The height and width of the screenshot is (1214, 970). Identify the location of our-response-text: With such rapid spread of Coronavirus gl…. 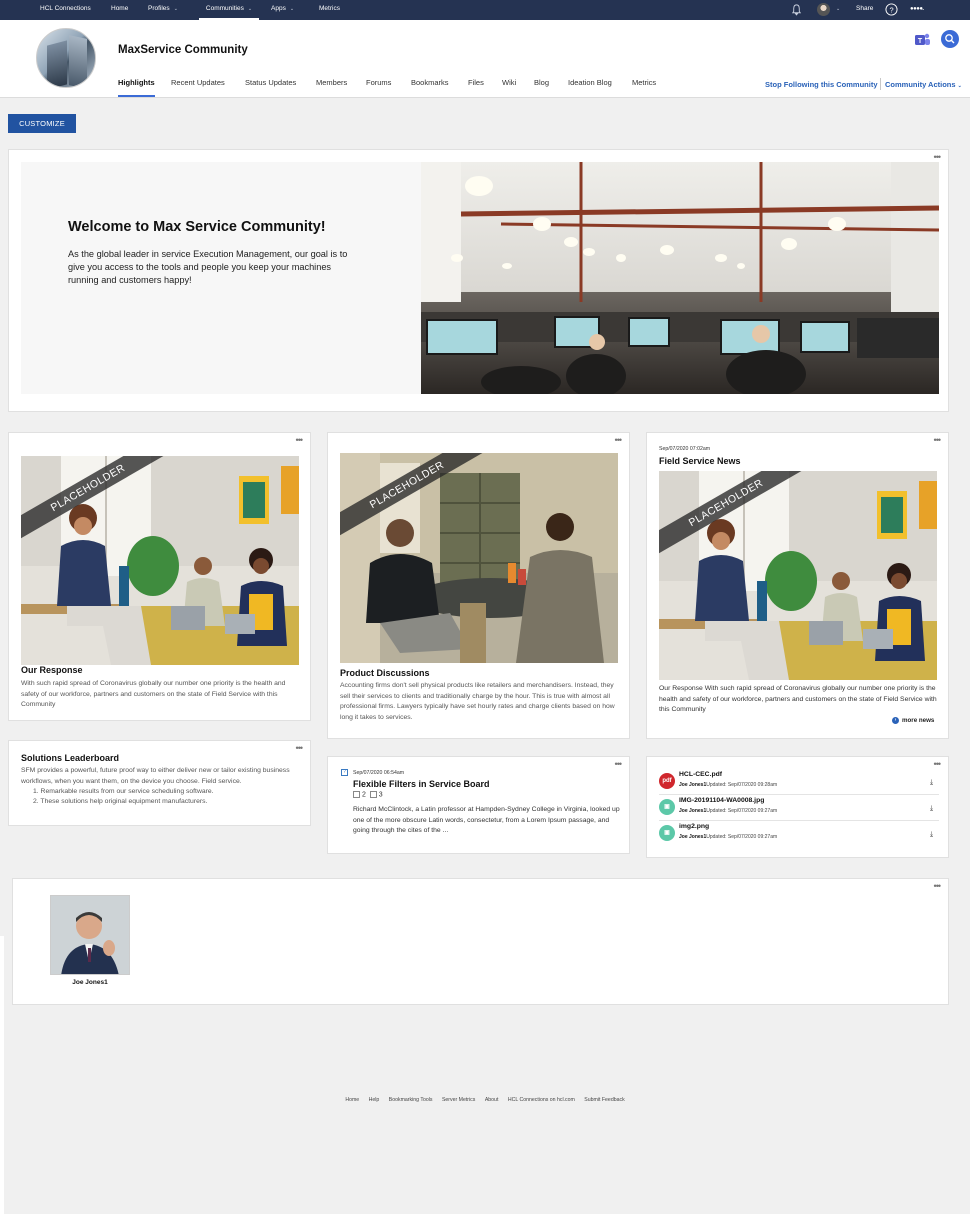
(153, 694).